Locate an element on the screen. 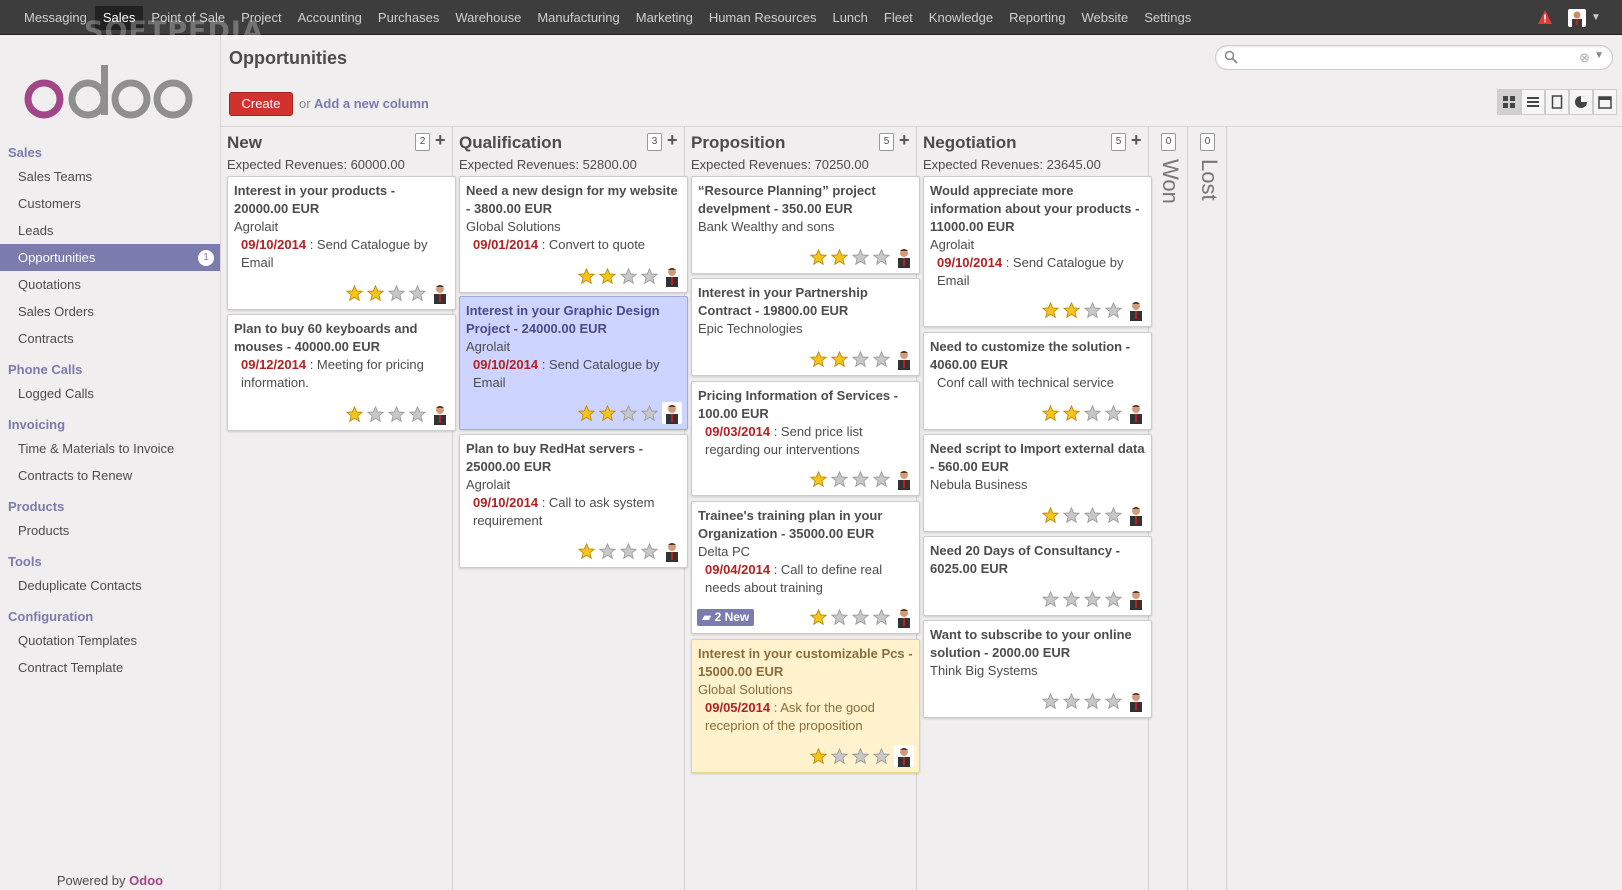 This screenshot has height=890, width=1622. sidebar-item-quotations: Quotations is located at coordinates (110, 284).